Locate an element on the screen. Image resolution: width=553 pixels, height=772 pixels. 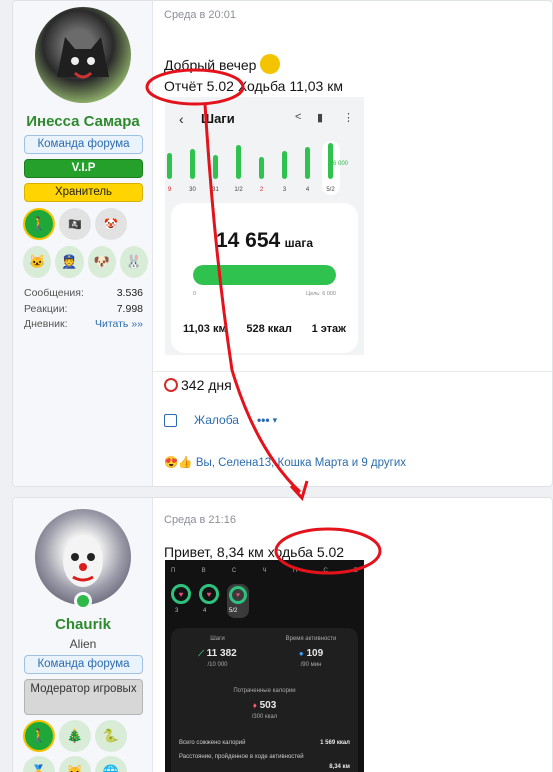
moderator-badge: Модератор игровых is located at coordinates (83, 697).